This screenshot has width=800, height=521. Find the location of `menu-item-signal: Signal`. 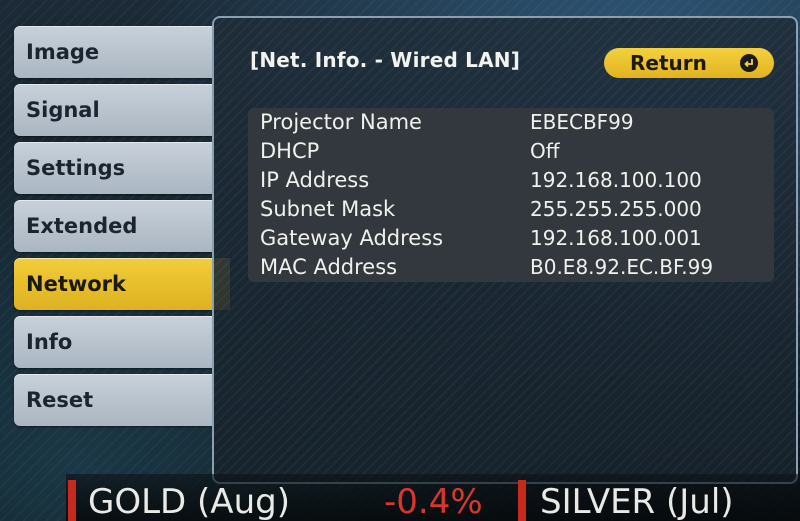

menu-item-signal: Signal is located at coordinates (113, 110).